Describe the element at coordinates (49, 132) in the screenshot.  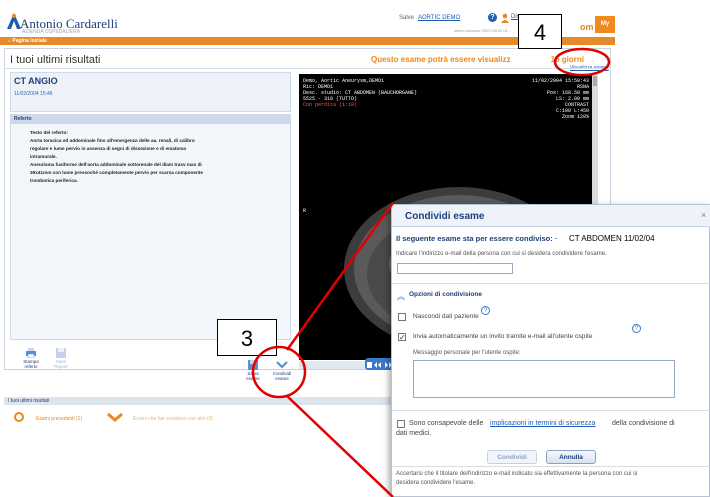
I see `report-line: Testo del referto:` at that location.